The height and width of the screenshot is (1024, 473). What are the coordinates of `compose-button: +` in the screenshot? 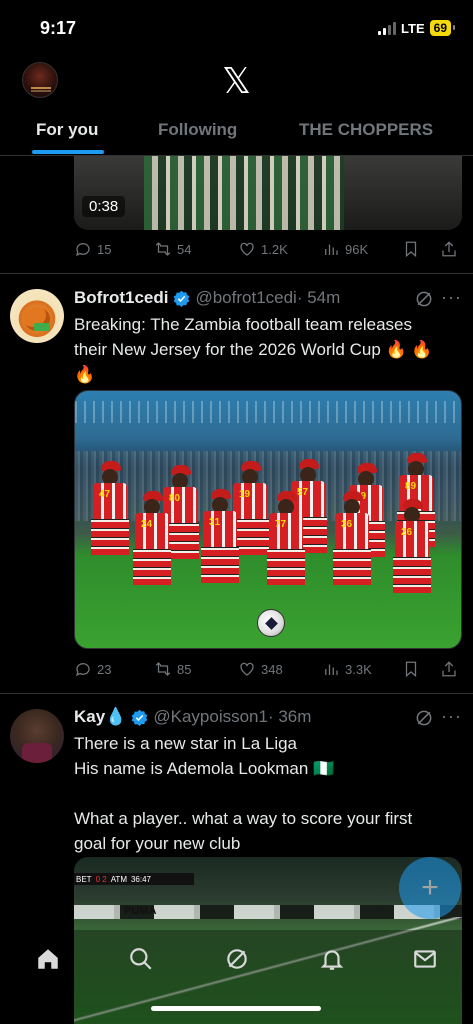 It's located at (430, 888).